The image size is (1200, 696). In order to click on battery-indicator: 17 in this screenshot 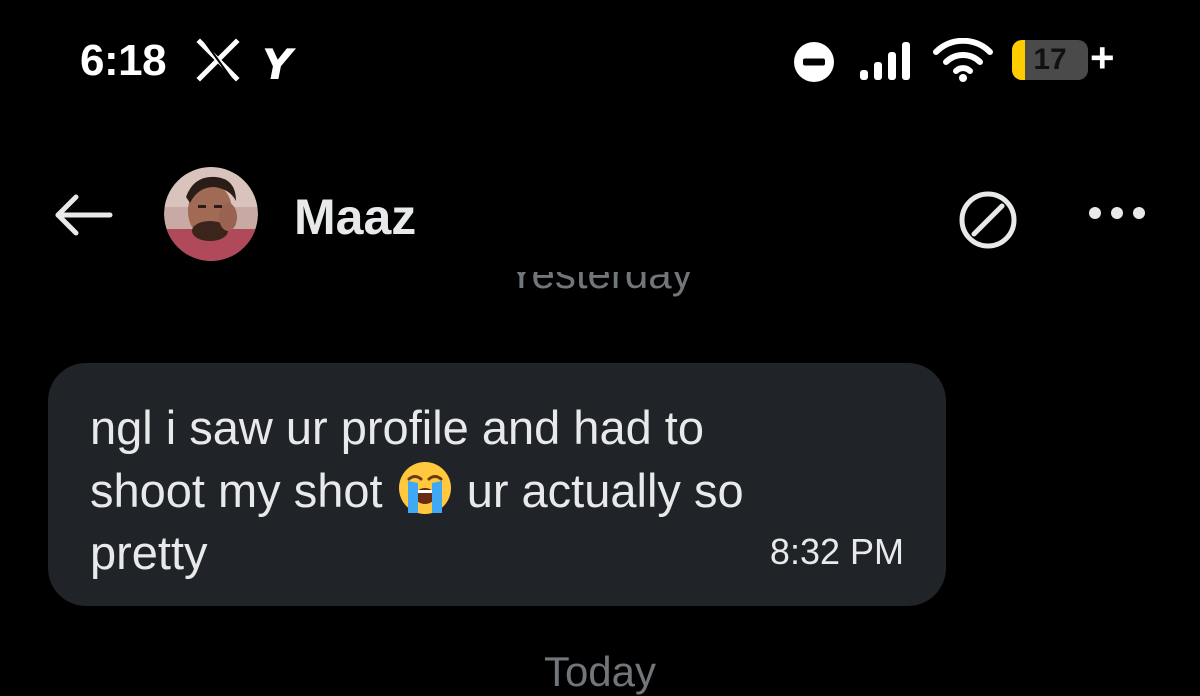, I will do `click(1050, 60)`.